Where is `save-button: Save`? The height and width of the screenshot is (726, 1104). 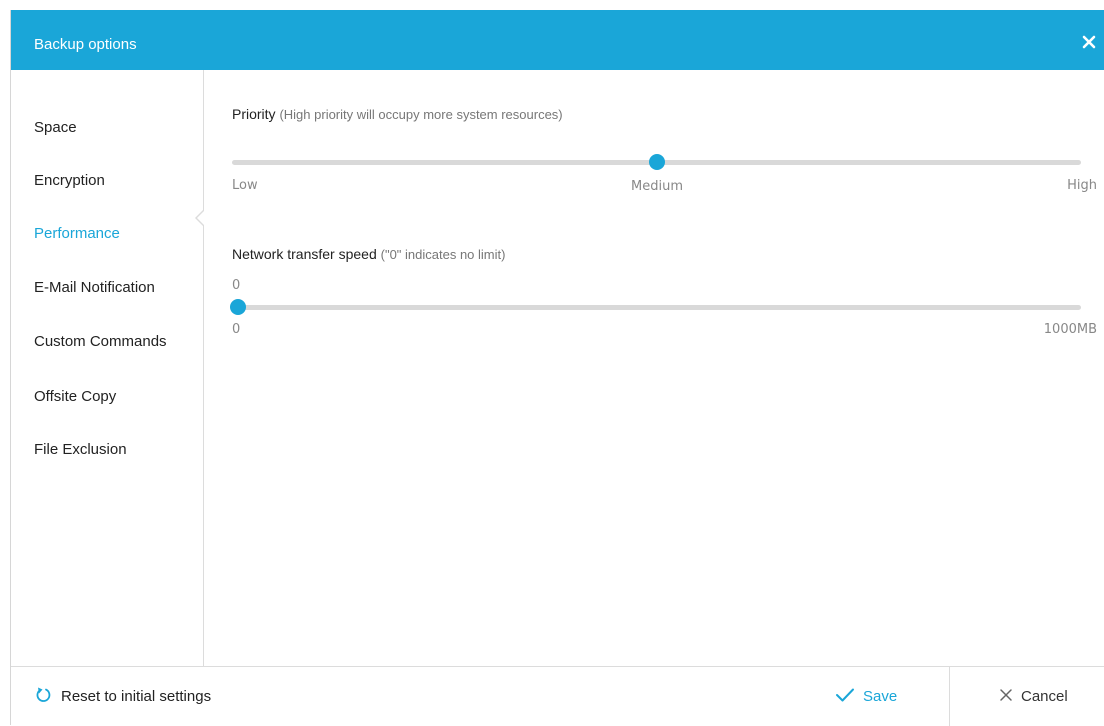
save-button: Save is located at coordinates (866, 696).